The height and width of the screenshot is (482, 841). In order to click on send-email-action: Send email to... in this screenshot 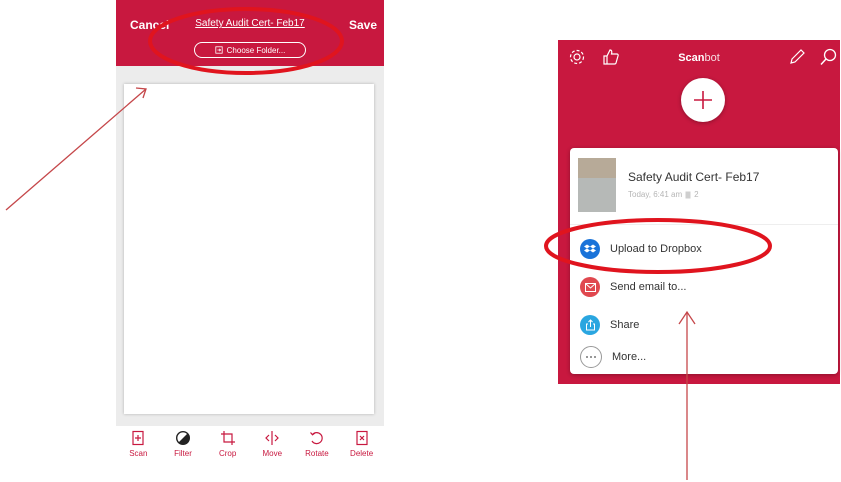, I will do `click(705, 287)`.